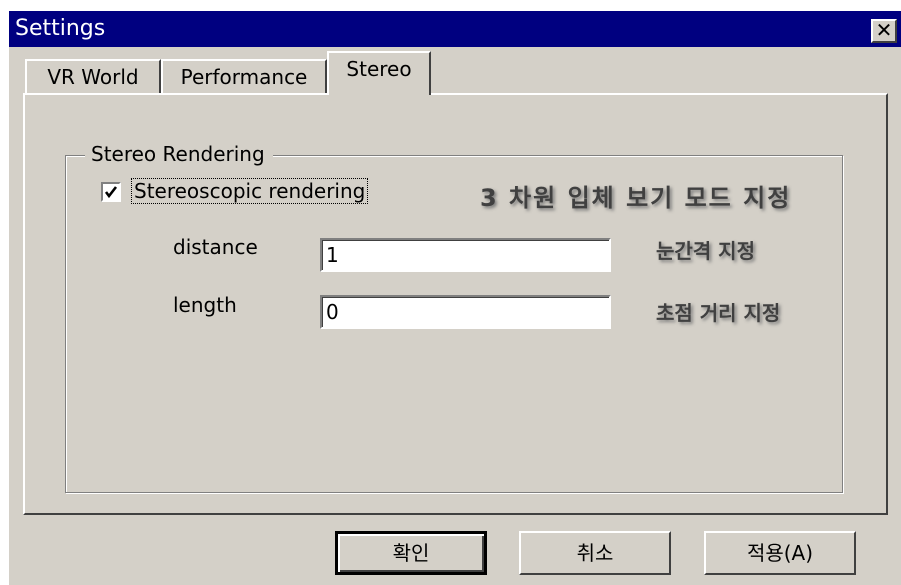 The image size is (901, 585). I want to click on tab-performance: Performance, so click(244, 77).